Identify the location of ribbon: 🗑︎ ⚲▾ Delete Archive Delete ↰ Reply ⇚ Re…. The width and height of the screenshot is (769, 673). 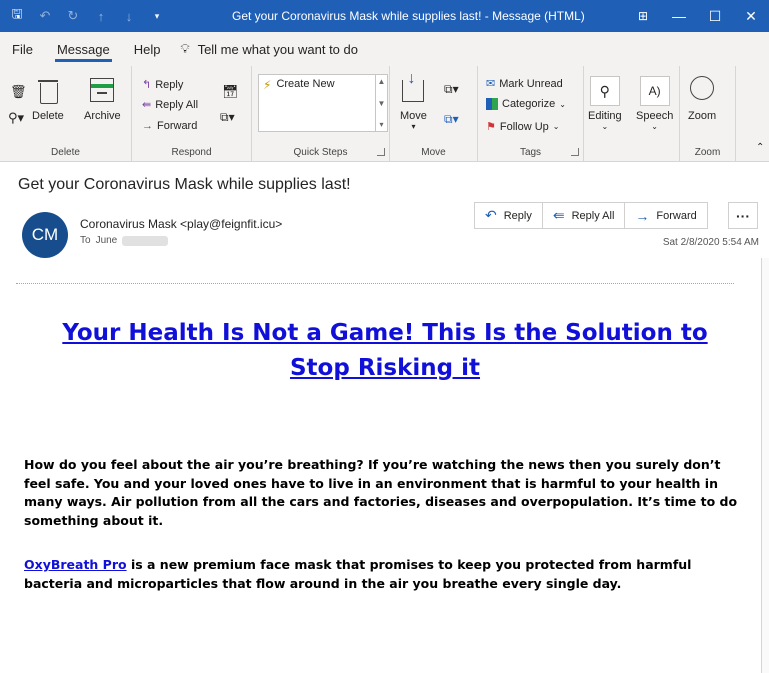
(384, 114).